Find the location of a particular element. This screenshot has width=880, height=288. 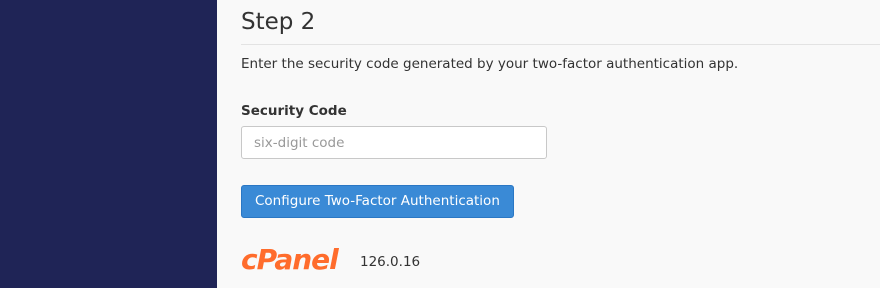

configure-2fa-button: Configure Two-Factor Authentication is located at coordinates (377, 201).